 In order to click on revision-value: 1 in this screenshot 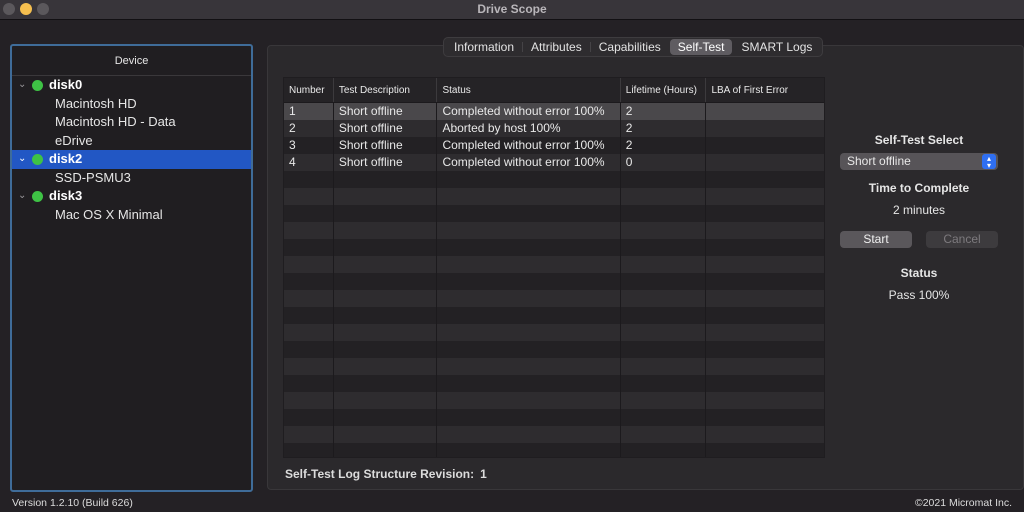, I will do `click(483, 474)`.